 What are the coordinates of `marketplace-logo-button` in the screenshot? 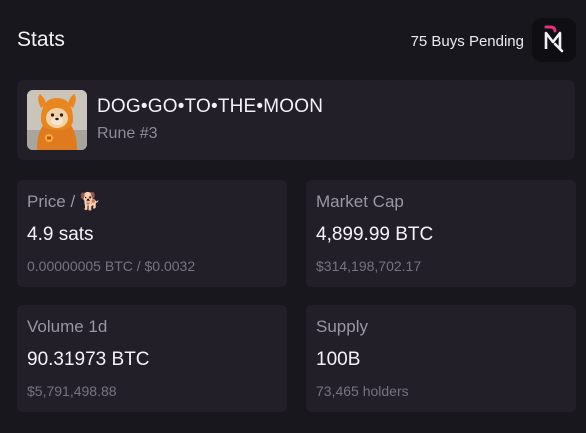 It's located at (554, 40).